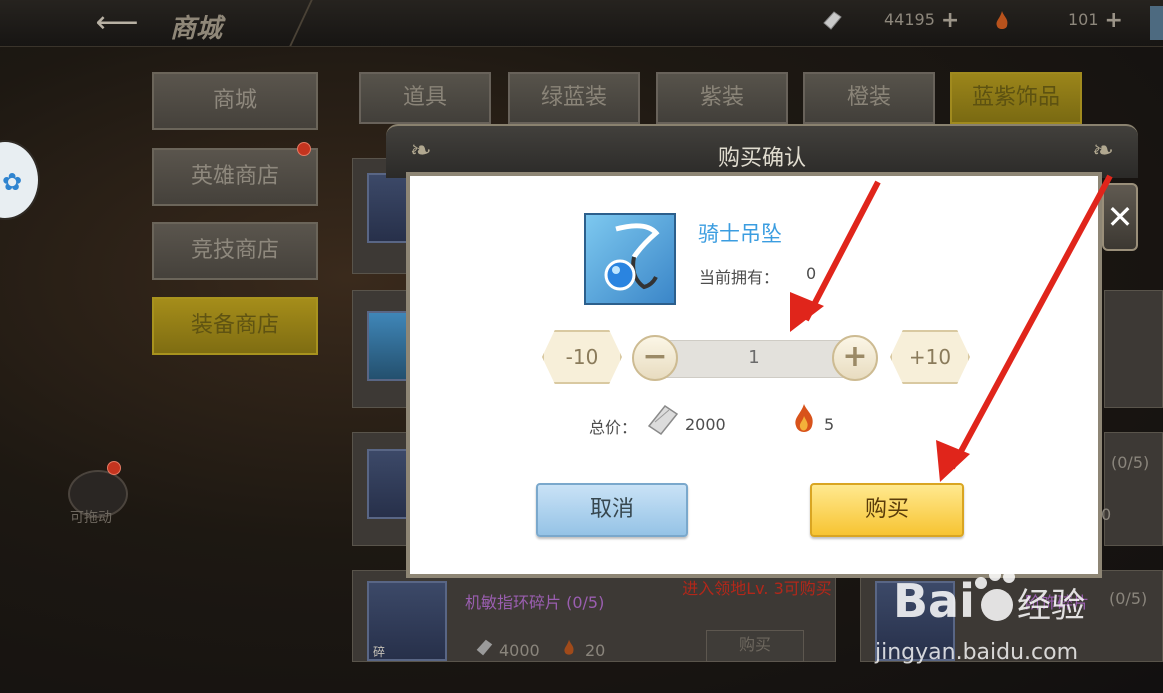 Image resolution: width=1163 pixels, height=693 pixels. I want to click on item-gem-price: 4000, so click(519, 650).